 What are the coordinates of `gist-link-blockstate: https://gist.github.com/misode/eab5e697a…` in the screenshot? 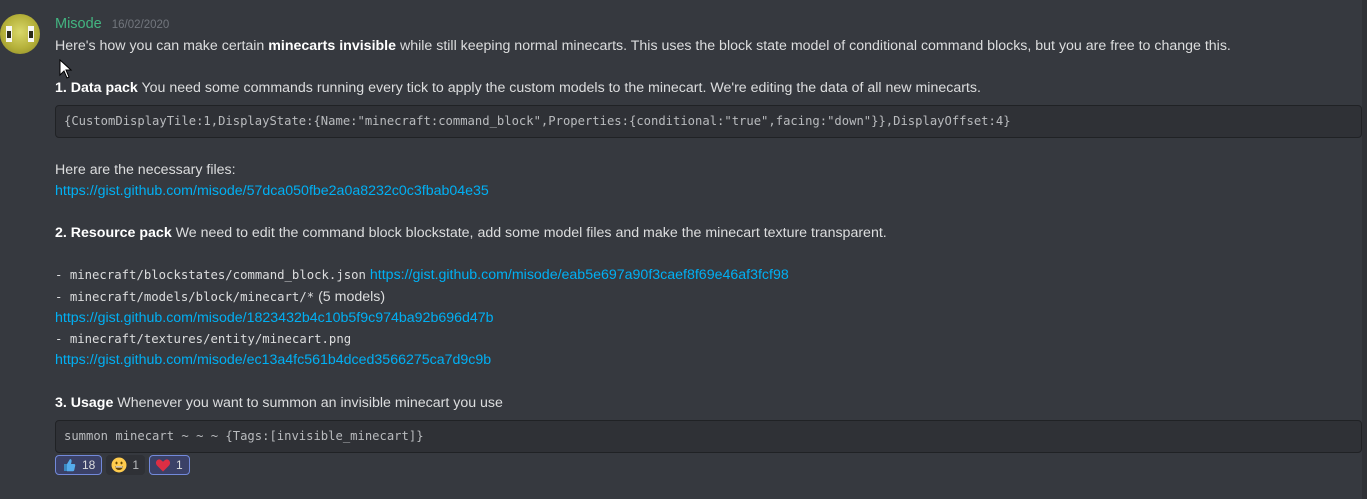 It's located at (579, 275).